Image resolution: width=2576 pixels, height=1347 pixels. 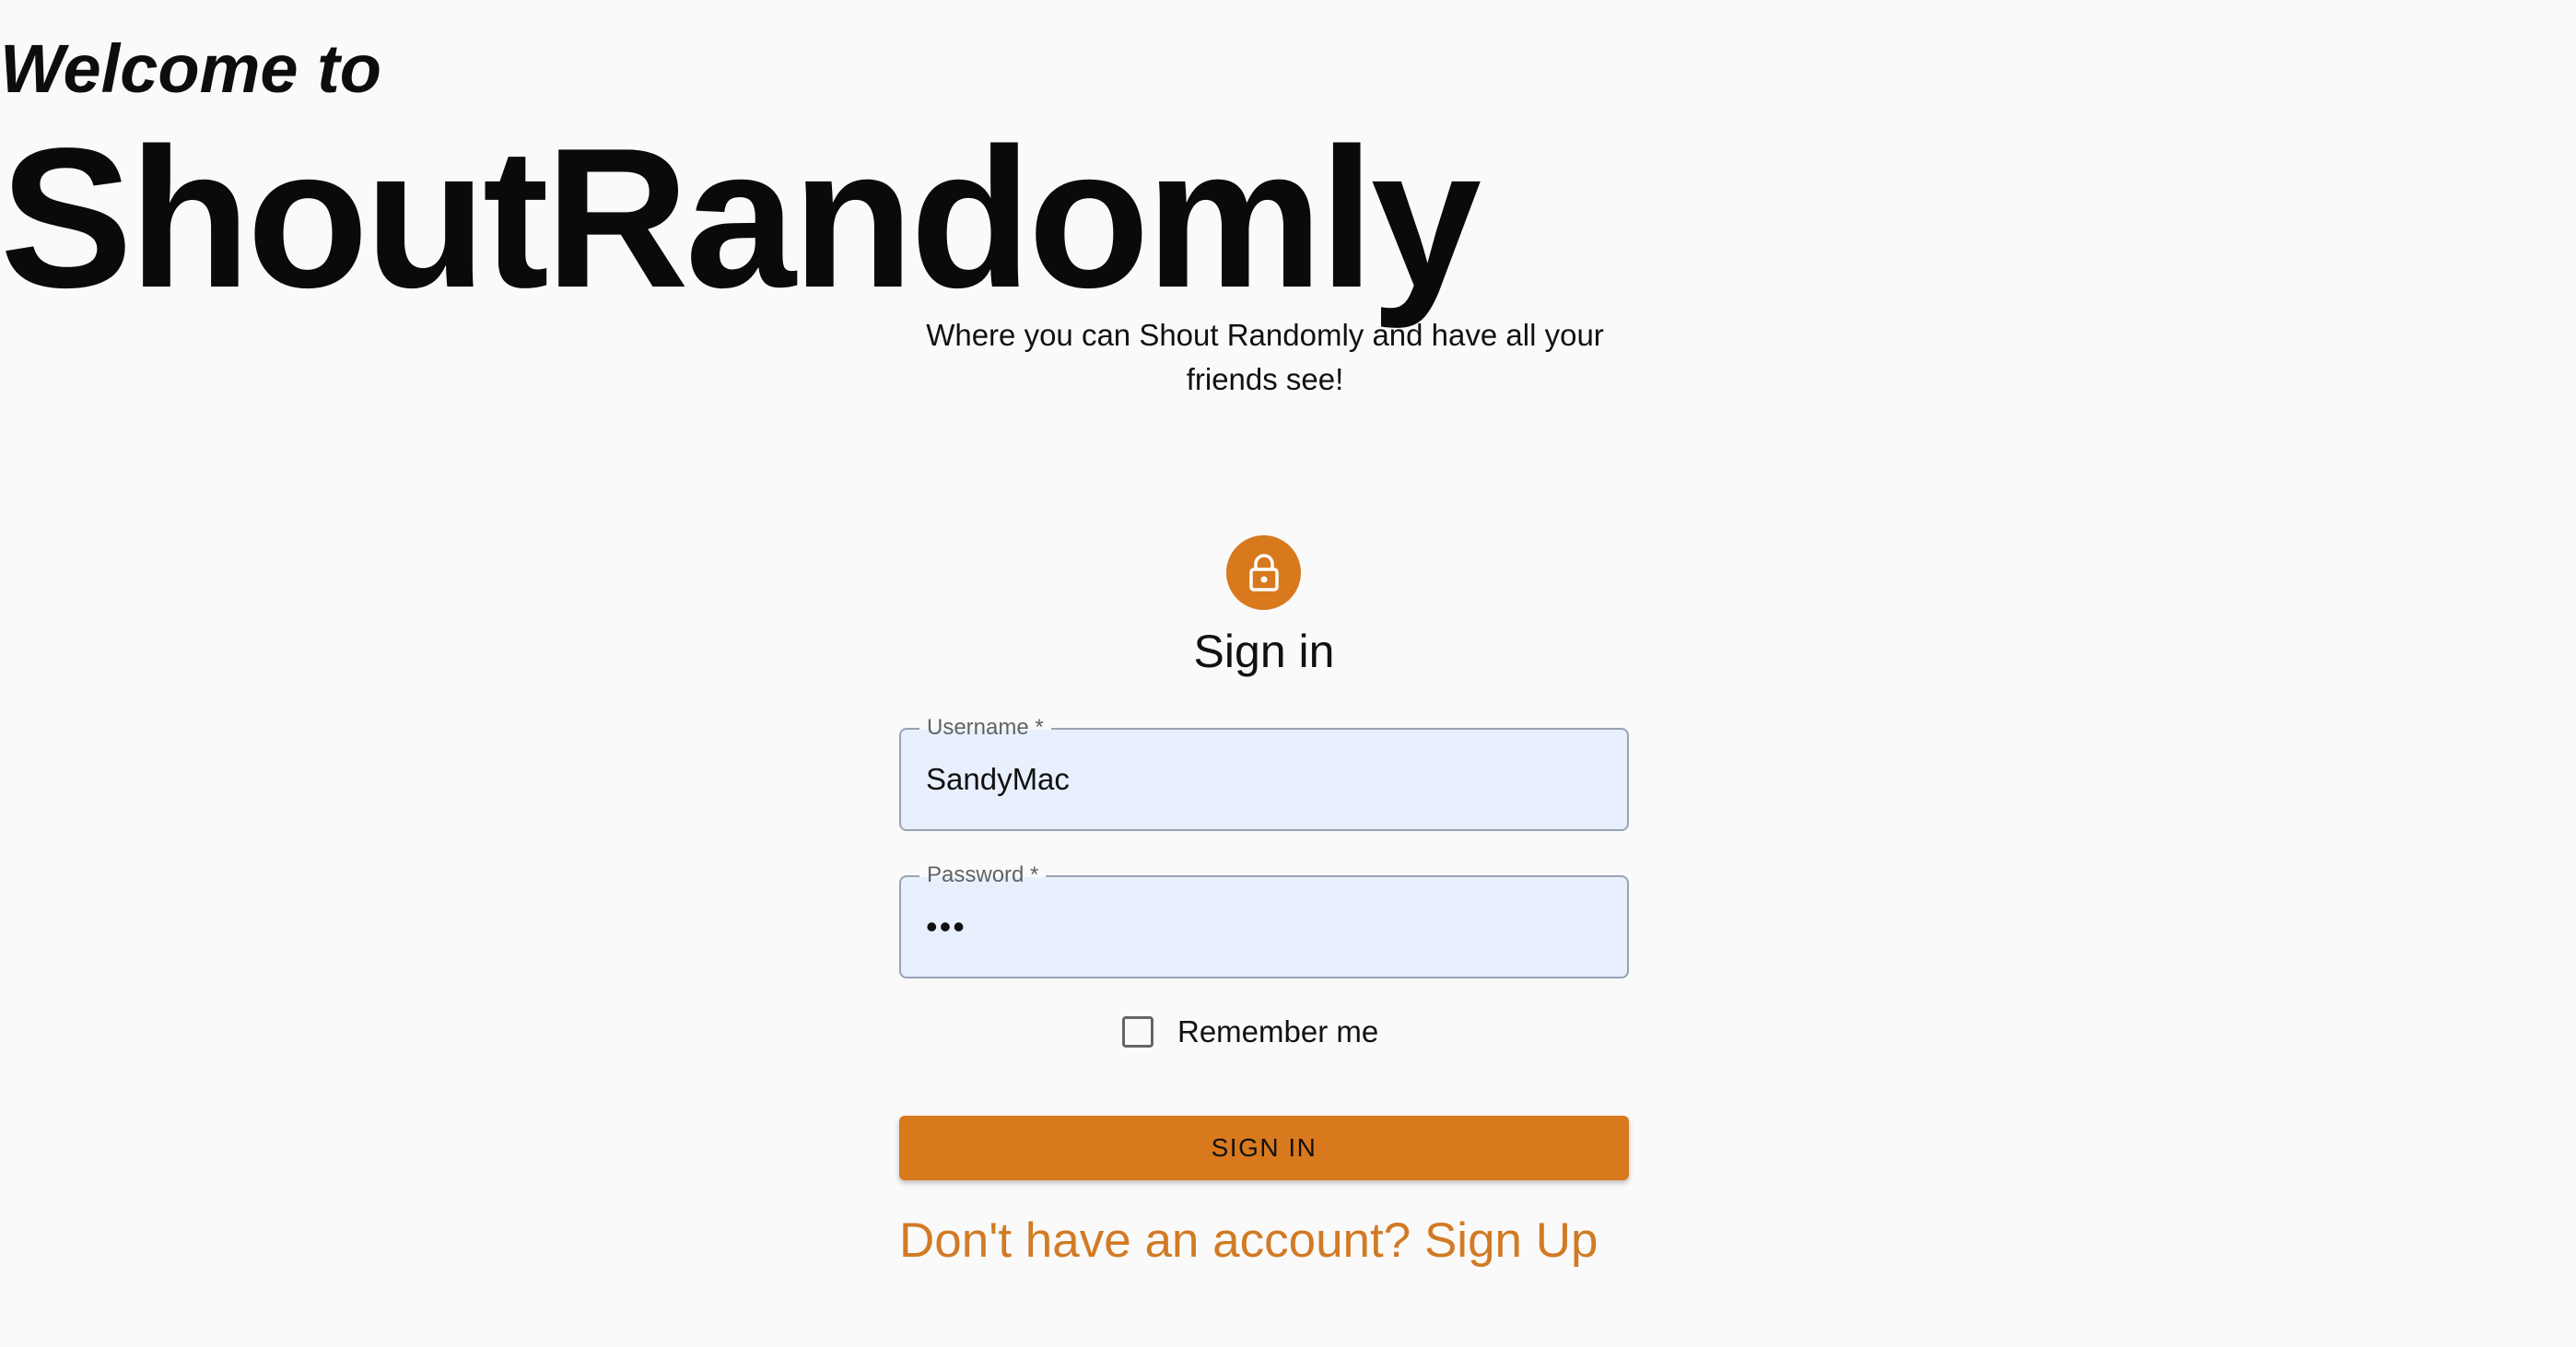 I want to click on lock-icon, so click(x=1264, y=572).